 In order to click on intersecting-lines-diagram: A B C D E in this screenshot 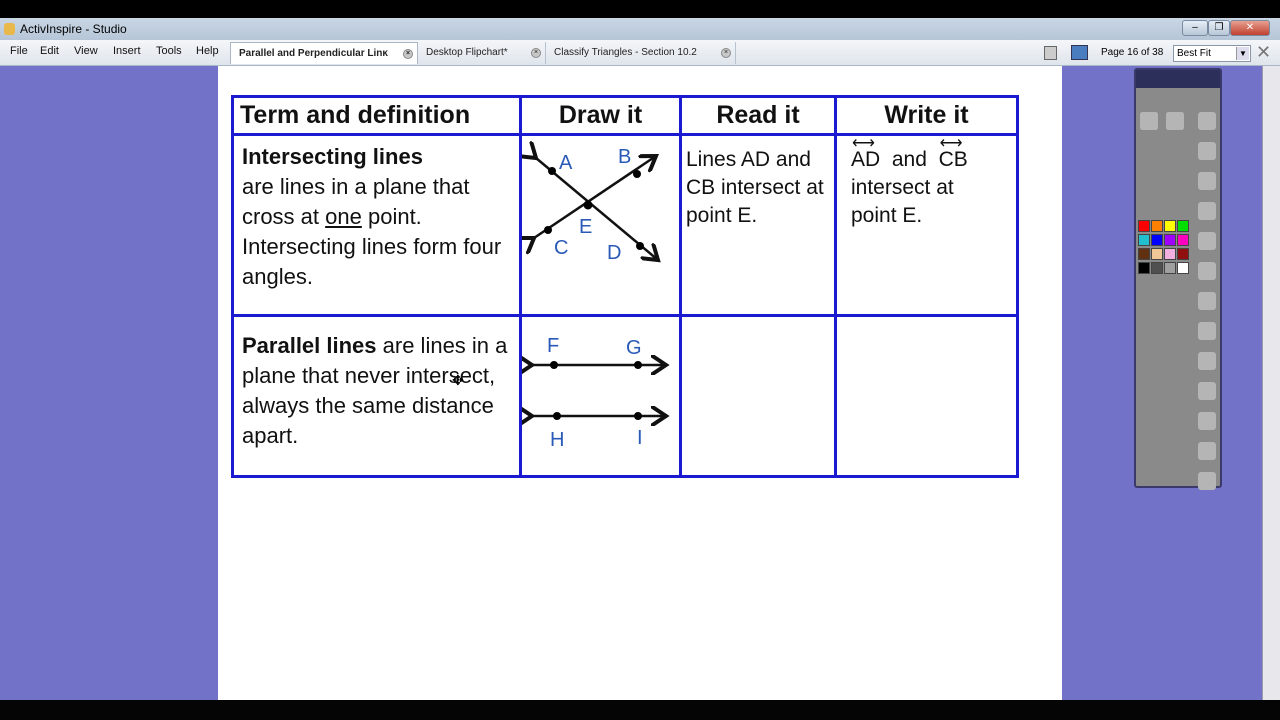, I will do `click(600, 200)`.